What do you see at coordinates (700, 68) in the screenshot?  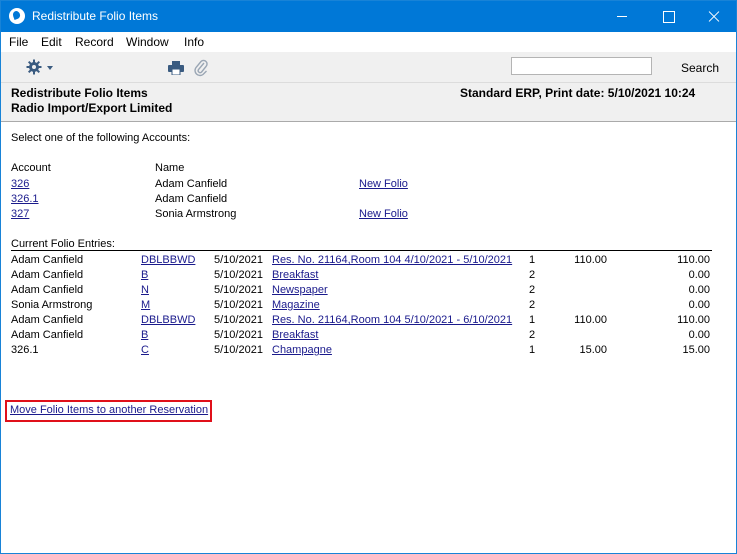 I see `search-button: Search` at bounding box center [700, 68].